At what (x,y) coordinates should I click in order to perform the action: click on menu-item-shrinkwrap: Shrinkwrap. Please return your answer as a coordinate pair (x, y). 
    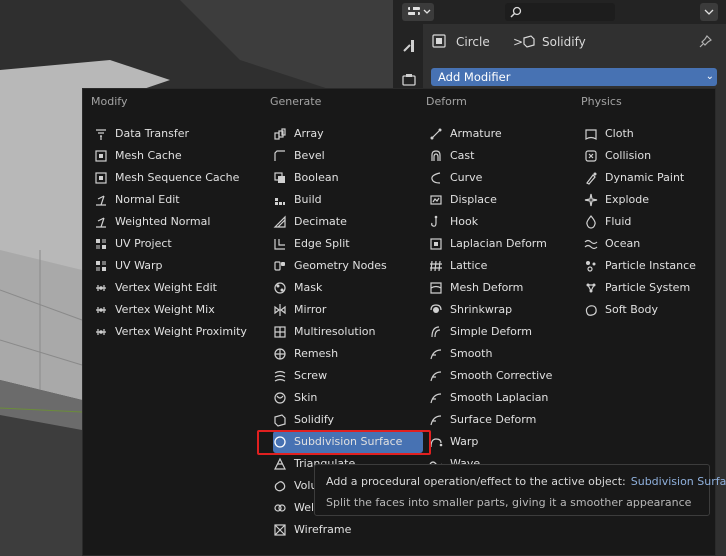
    Looking at the image, I should click on (504, 310).